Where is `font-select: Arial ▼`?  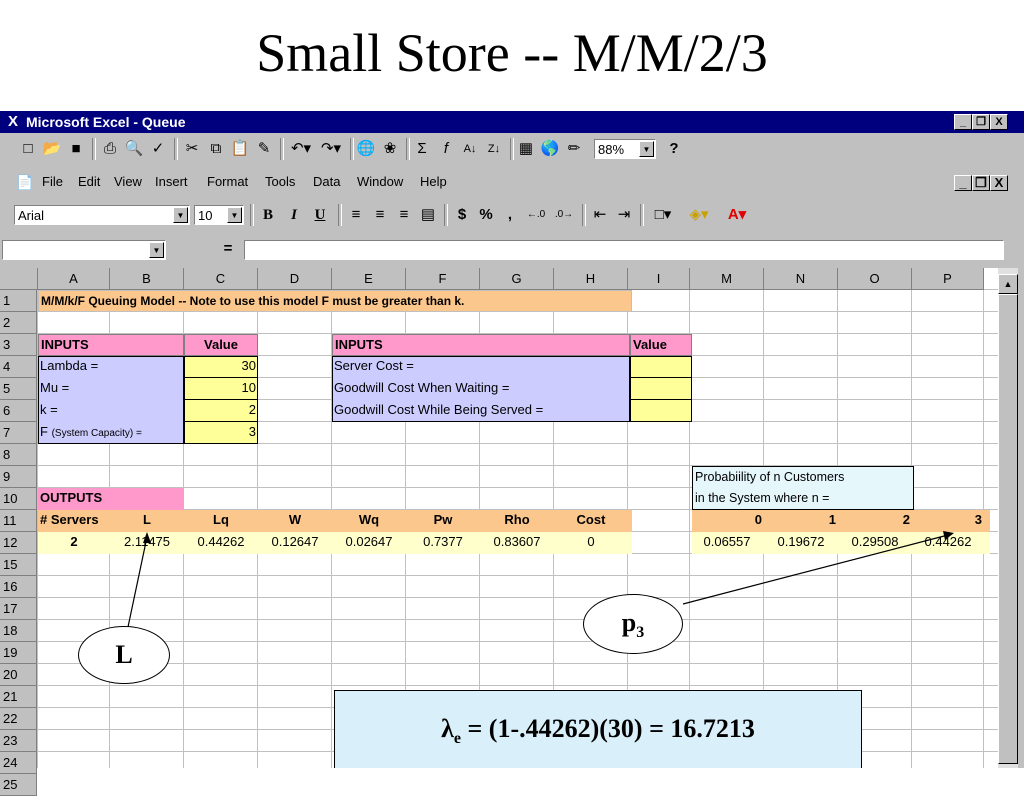
font-select: Arial ▼ is located at coordinates (102, 215).